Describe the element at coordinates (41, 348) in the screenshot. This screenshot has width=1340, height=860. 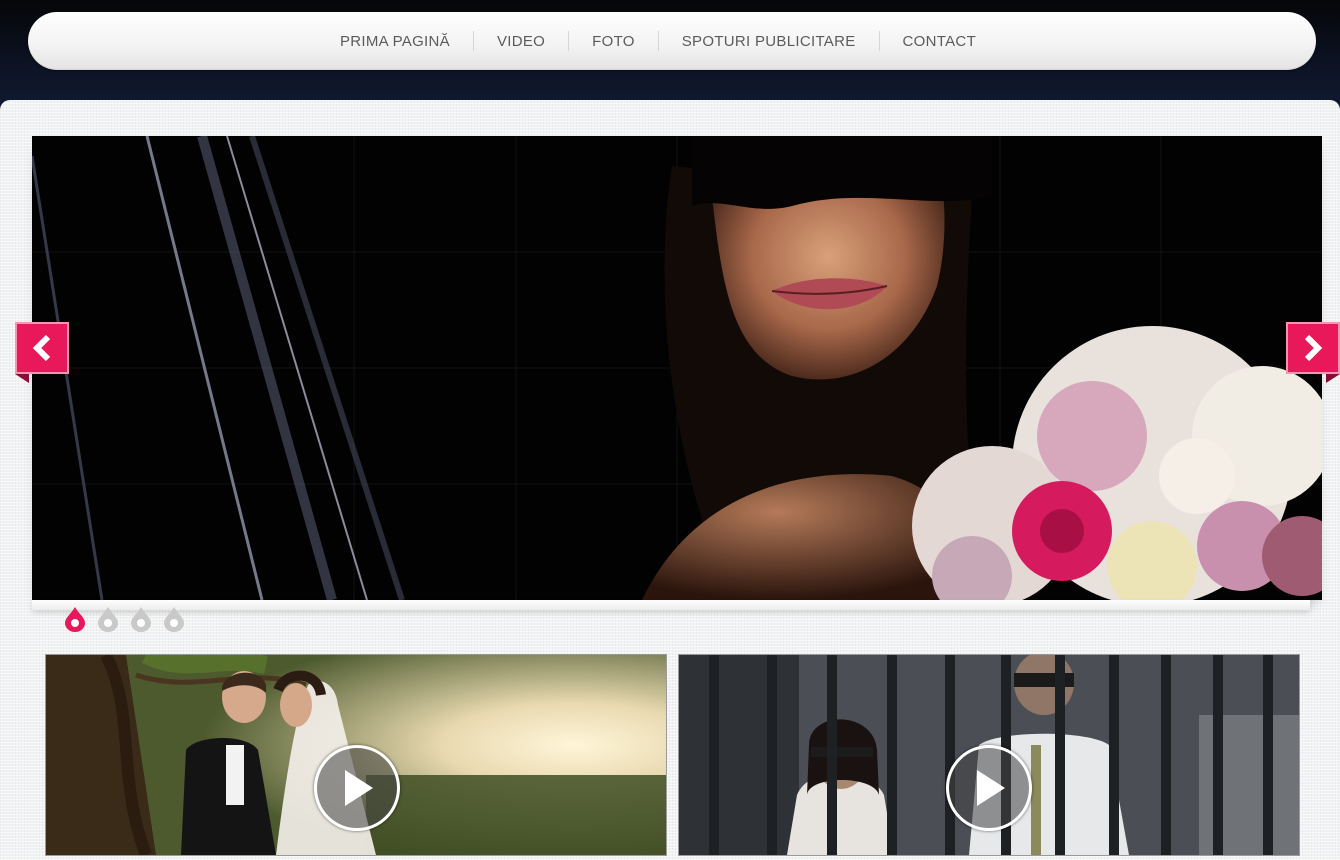
I see `chevron-left-icon` at that location.